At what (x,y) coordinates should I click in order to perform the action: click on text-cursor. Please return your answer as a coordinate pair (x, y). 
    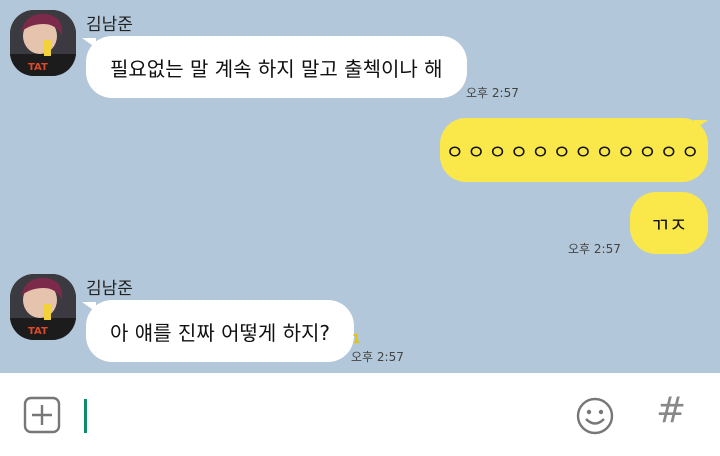
    Looking at the image, I should click on (85, 416).